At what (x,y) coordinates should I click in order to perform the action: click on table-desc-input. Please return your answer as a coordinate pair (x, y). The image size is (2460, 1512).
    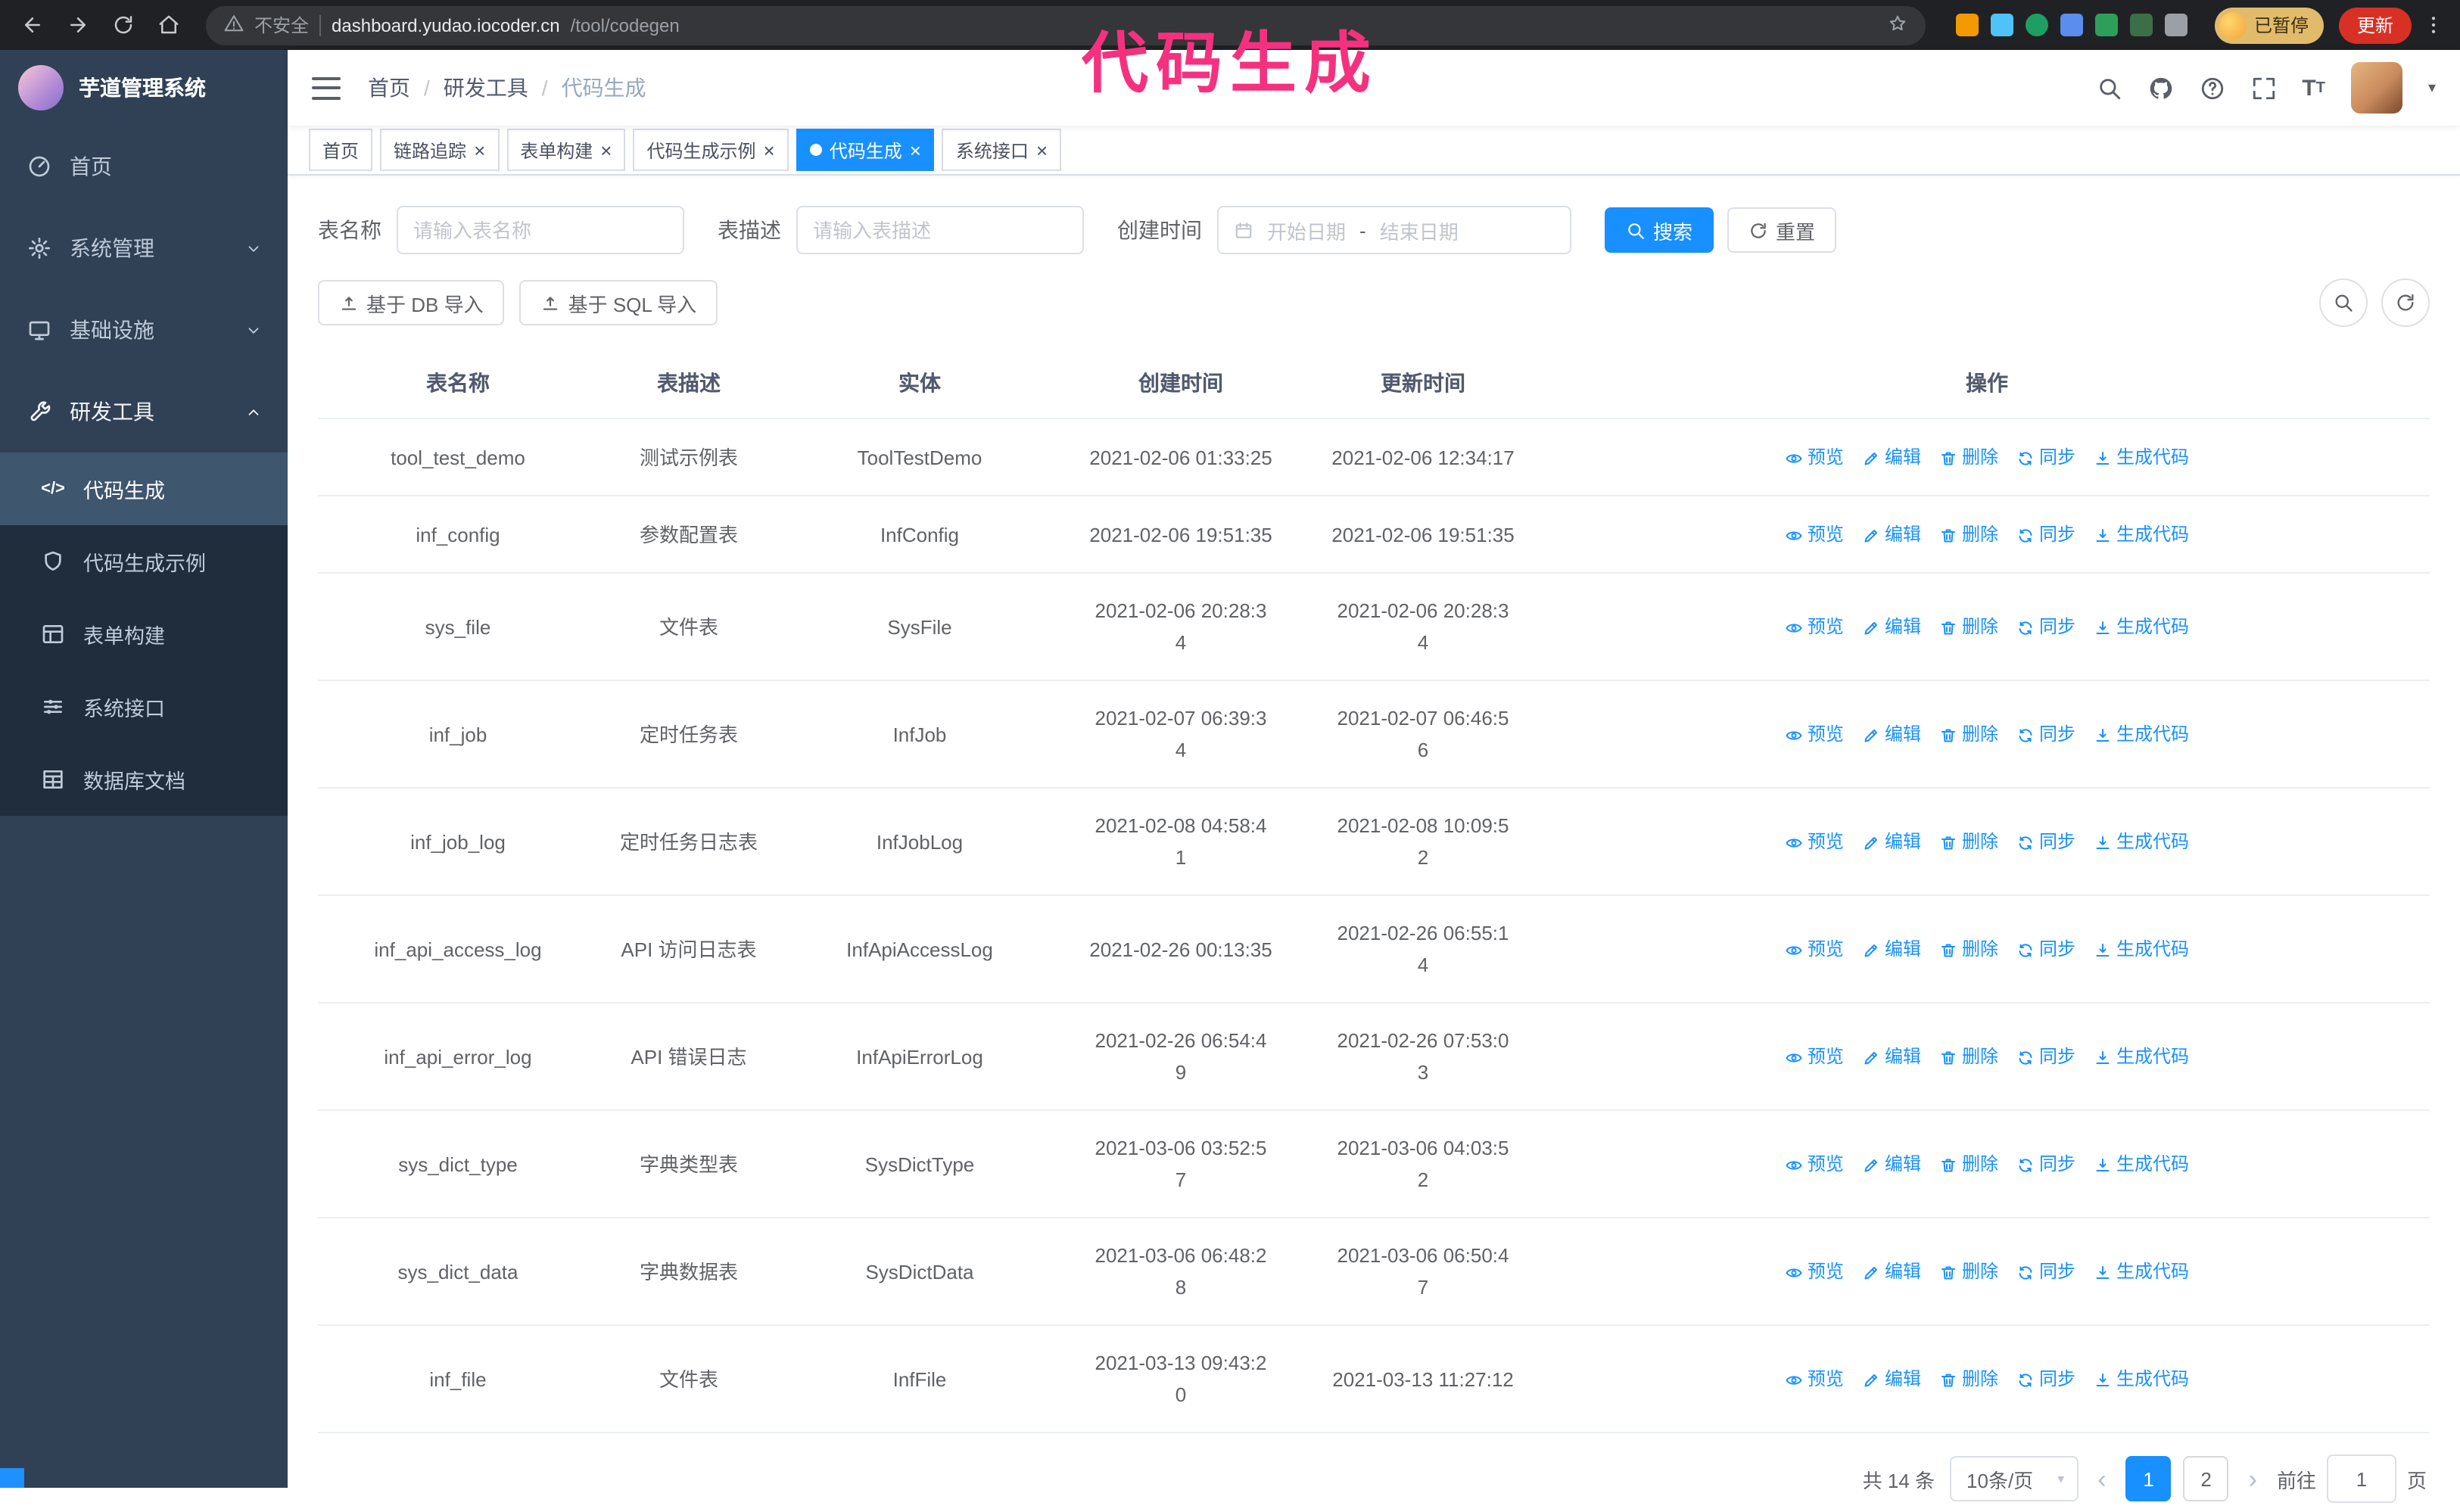
    Looking at the image, I should click on (940, 230).